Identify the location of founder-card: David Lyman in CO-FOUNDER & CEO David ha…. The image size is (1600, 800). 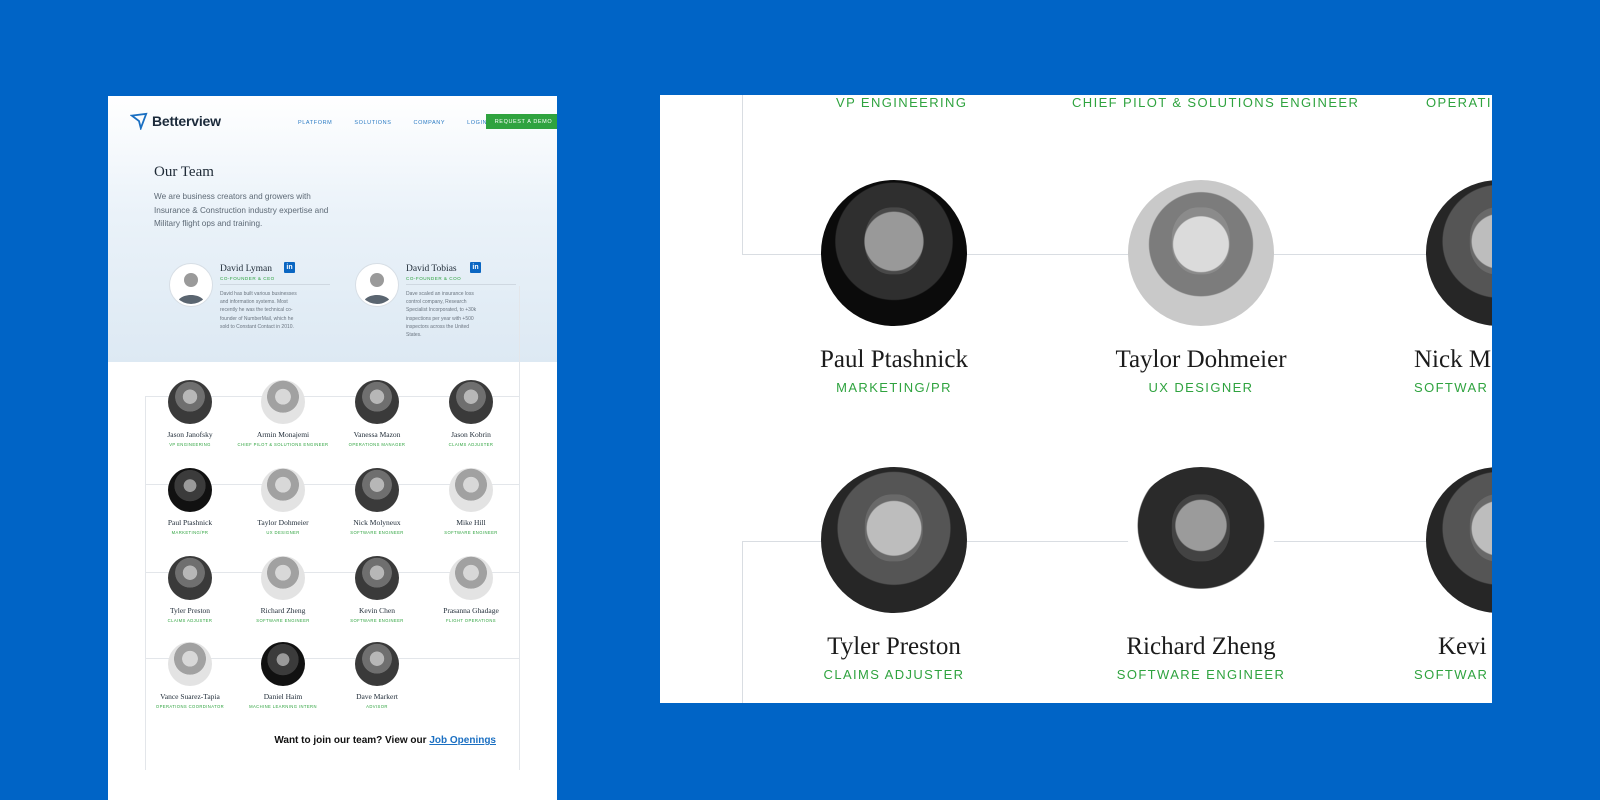
(255, 308).